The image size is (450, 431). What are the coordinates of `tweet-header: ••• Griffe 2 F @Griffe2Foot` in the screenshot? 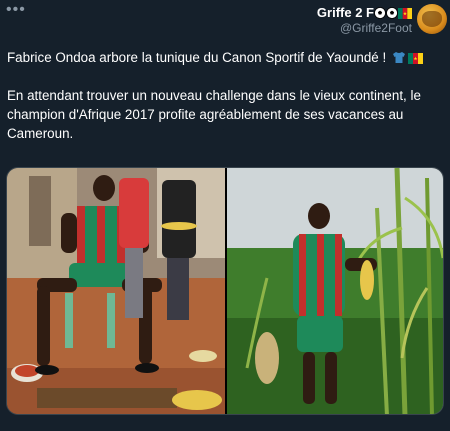 It's located at (225, 20).